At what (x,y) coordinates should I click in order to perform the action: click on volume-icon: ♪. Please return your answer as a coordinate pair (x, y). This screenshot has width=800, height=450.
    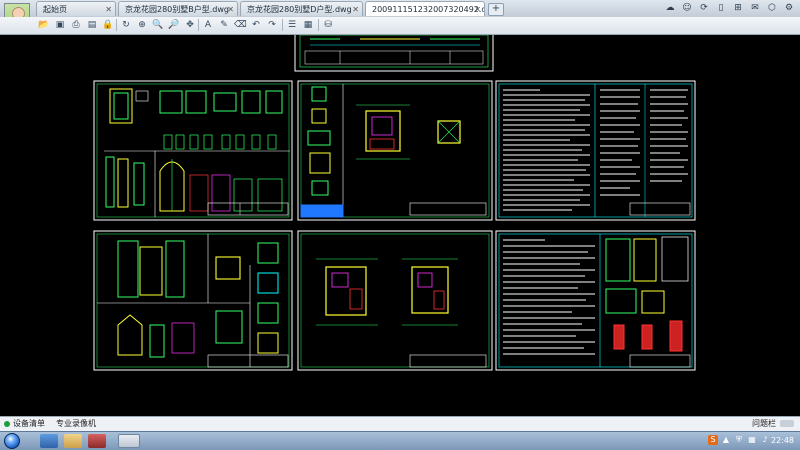
    Looking at the image, I should click on (765, 440).